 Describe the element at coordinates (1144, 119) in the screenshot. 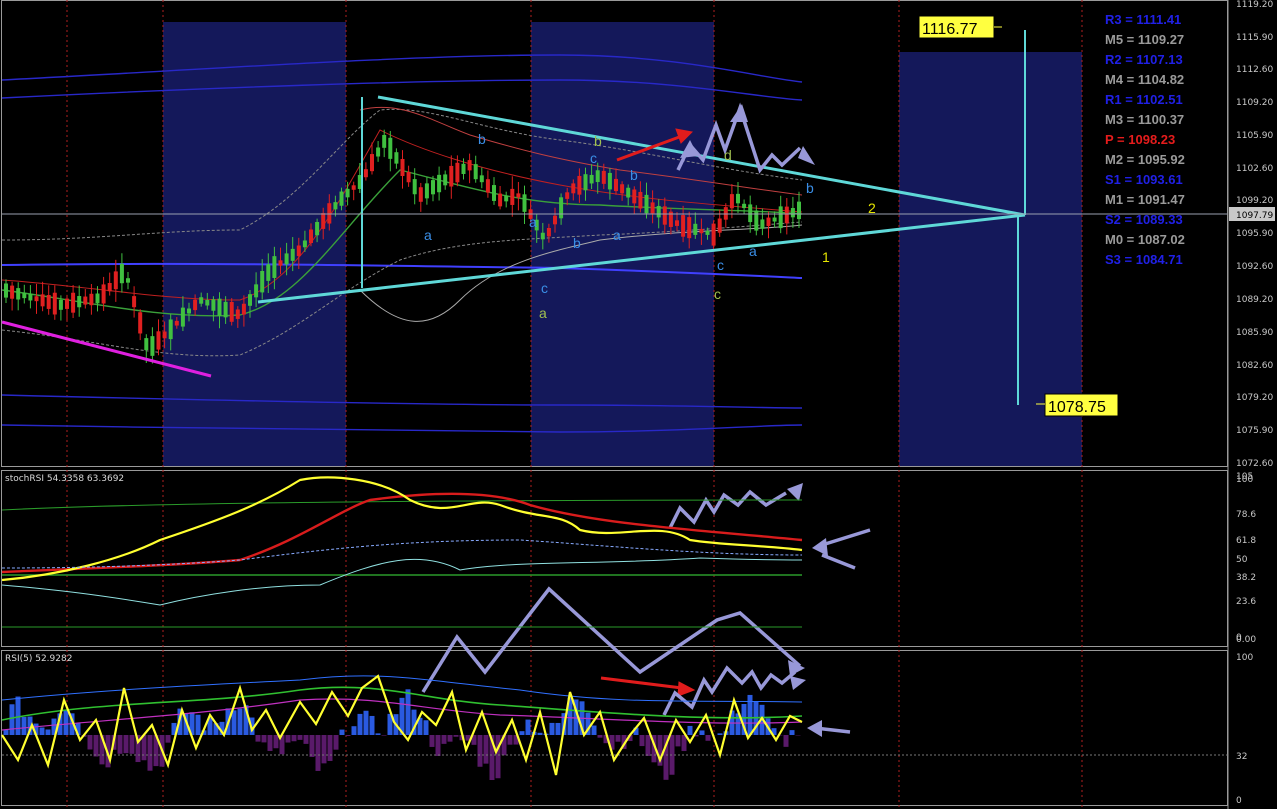

I see `pivot-level-label: M3 = 1100.37` at that location.